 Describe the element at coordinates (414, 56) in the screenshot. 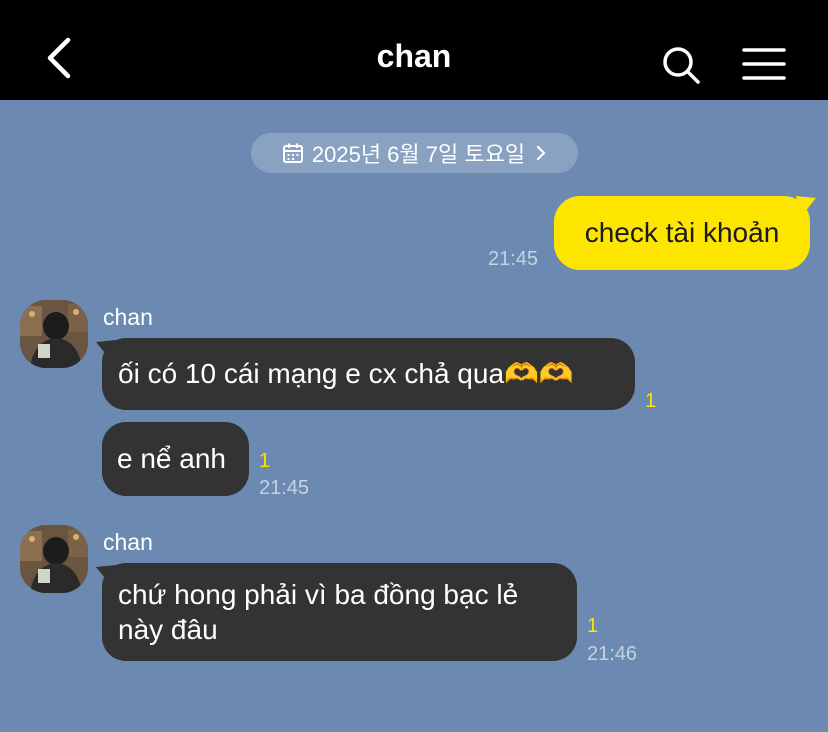

I see `chat-title: chan` at that location.